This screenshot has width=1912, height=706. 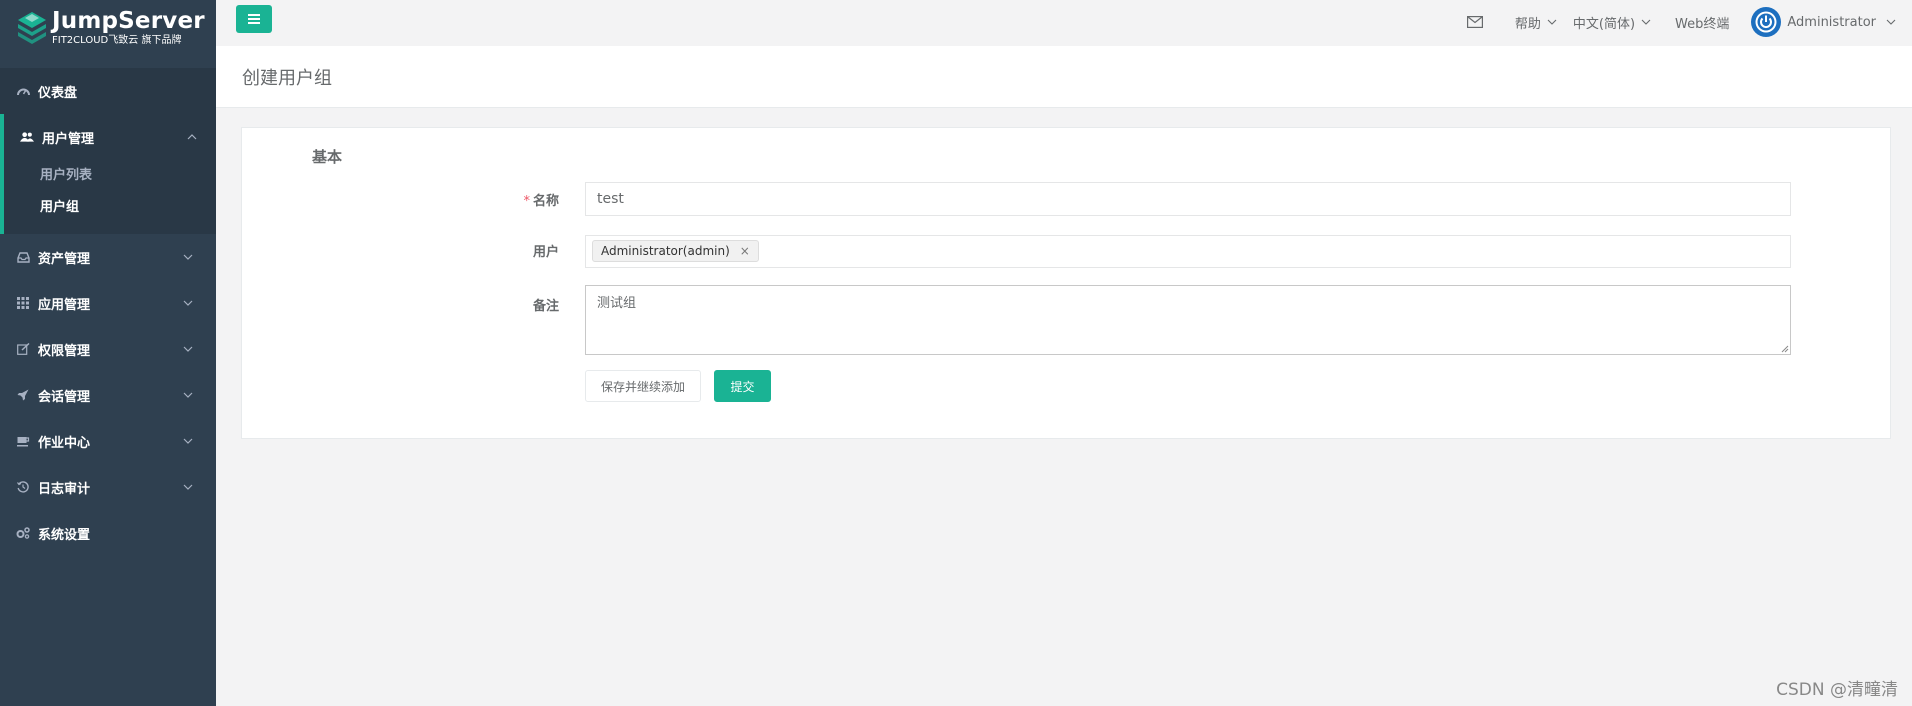 I want to click on save-and-continue-button: 保存并继续添加, so click(x=643, y=386).